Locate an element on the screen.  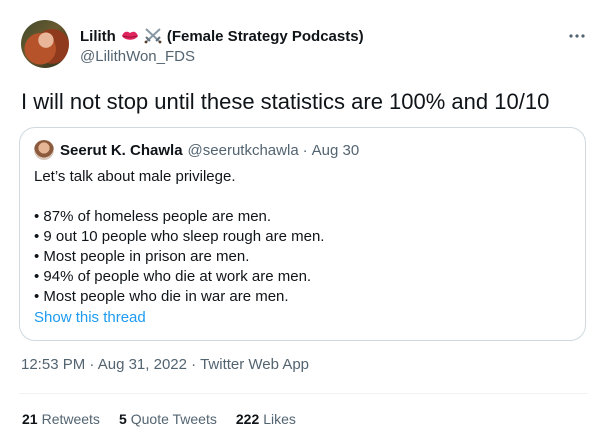
quoted-bullet: • 87% of homeless people are men. is located at coordinates (153, 216).